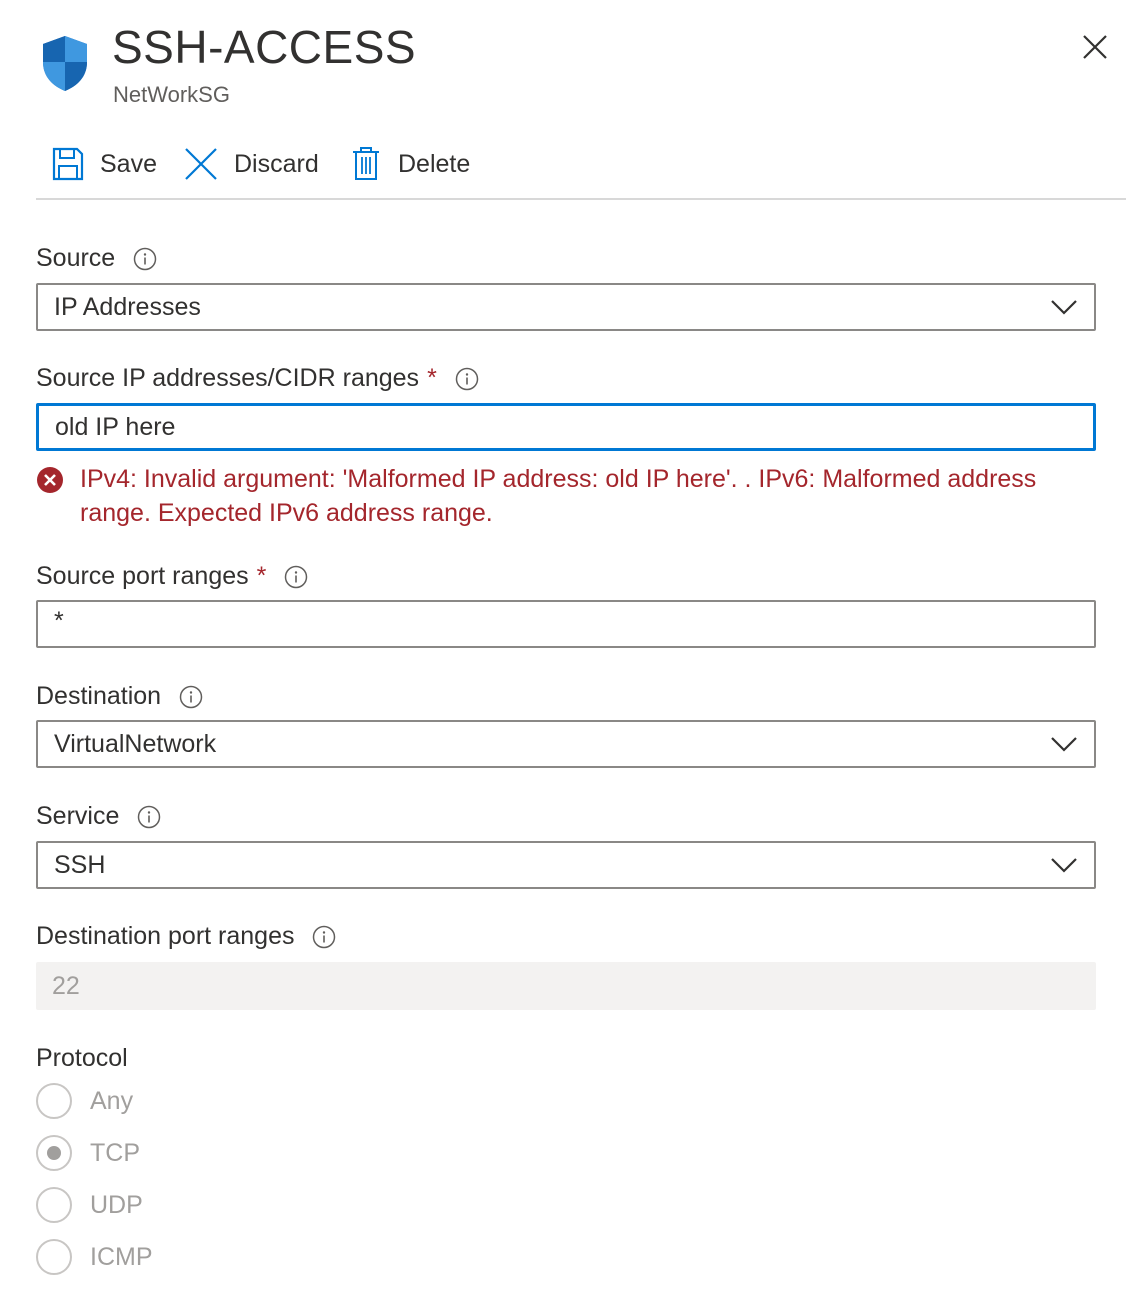  I want to click on delete-label: Delete, so click(434, 163).